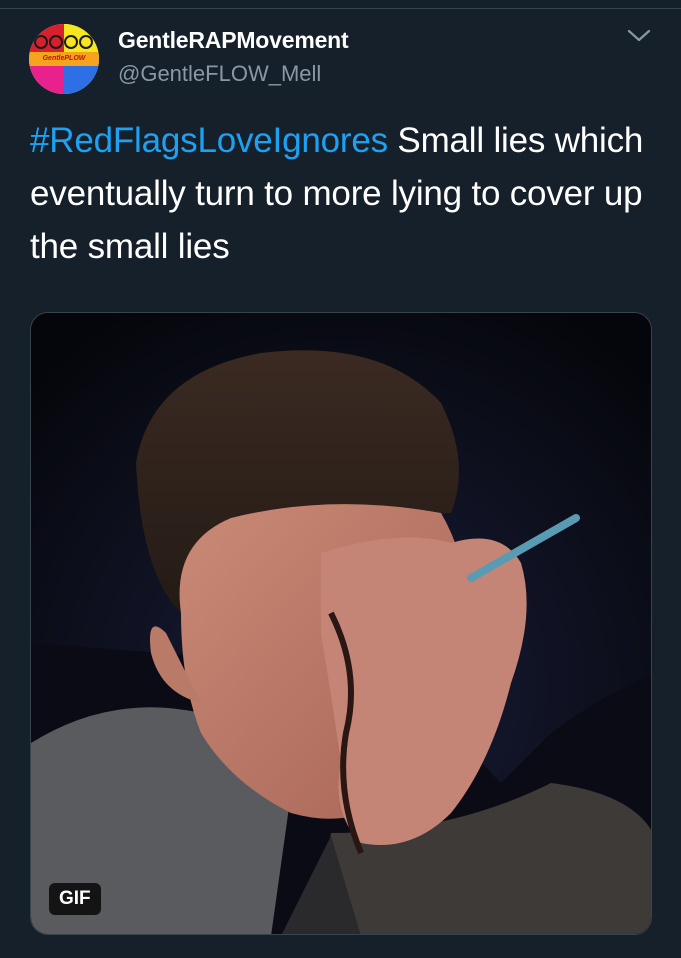 This screenshot has width=681, height=958. Describe the element at coordinates (209, 140) in the screenshot. I see `hashtag-link: #RedFlagsLoveIgnores` at that location.